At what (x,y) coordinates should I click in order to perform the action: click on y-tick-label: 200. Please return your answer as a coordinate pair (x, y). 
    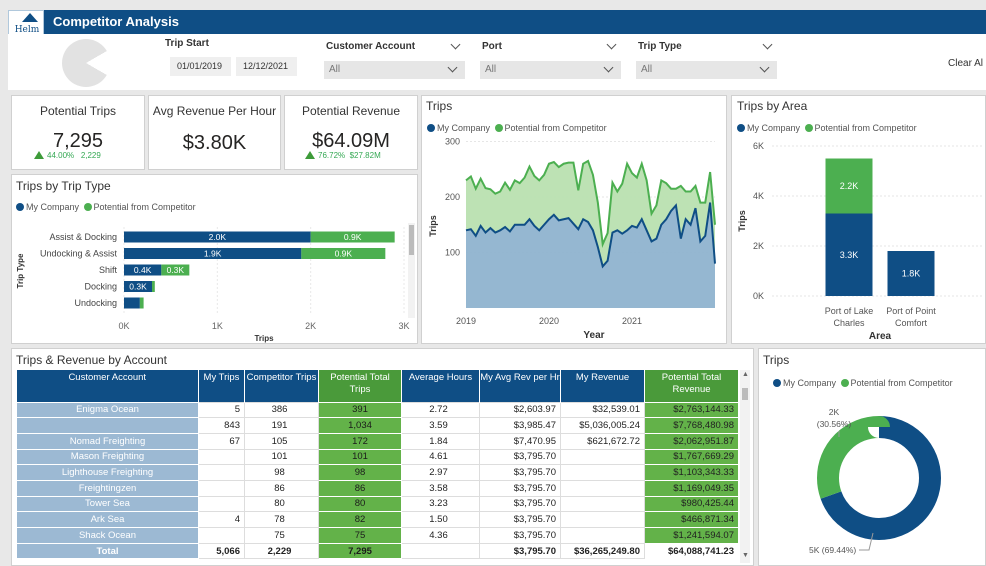
    Looking at the image, I should click on (452, 197).